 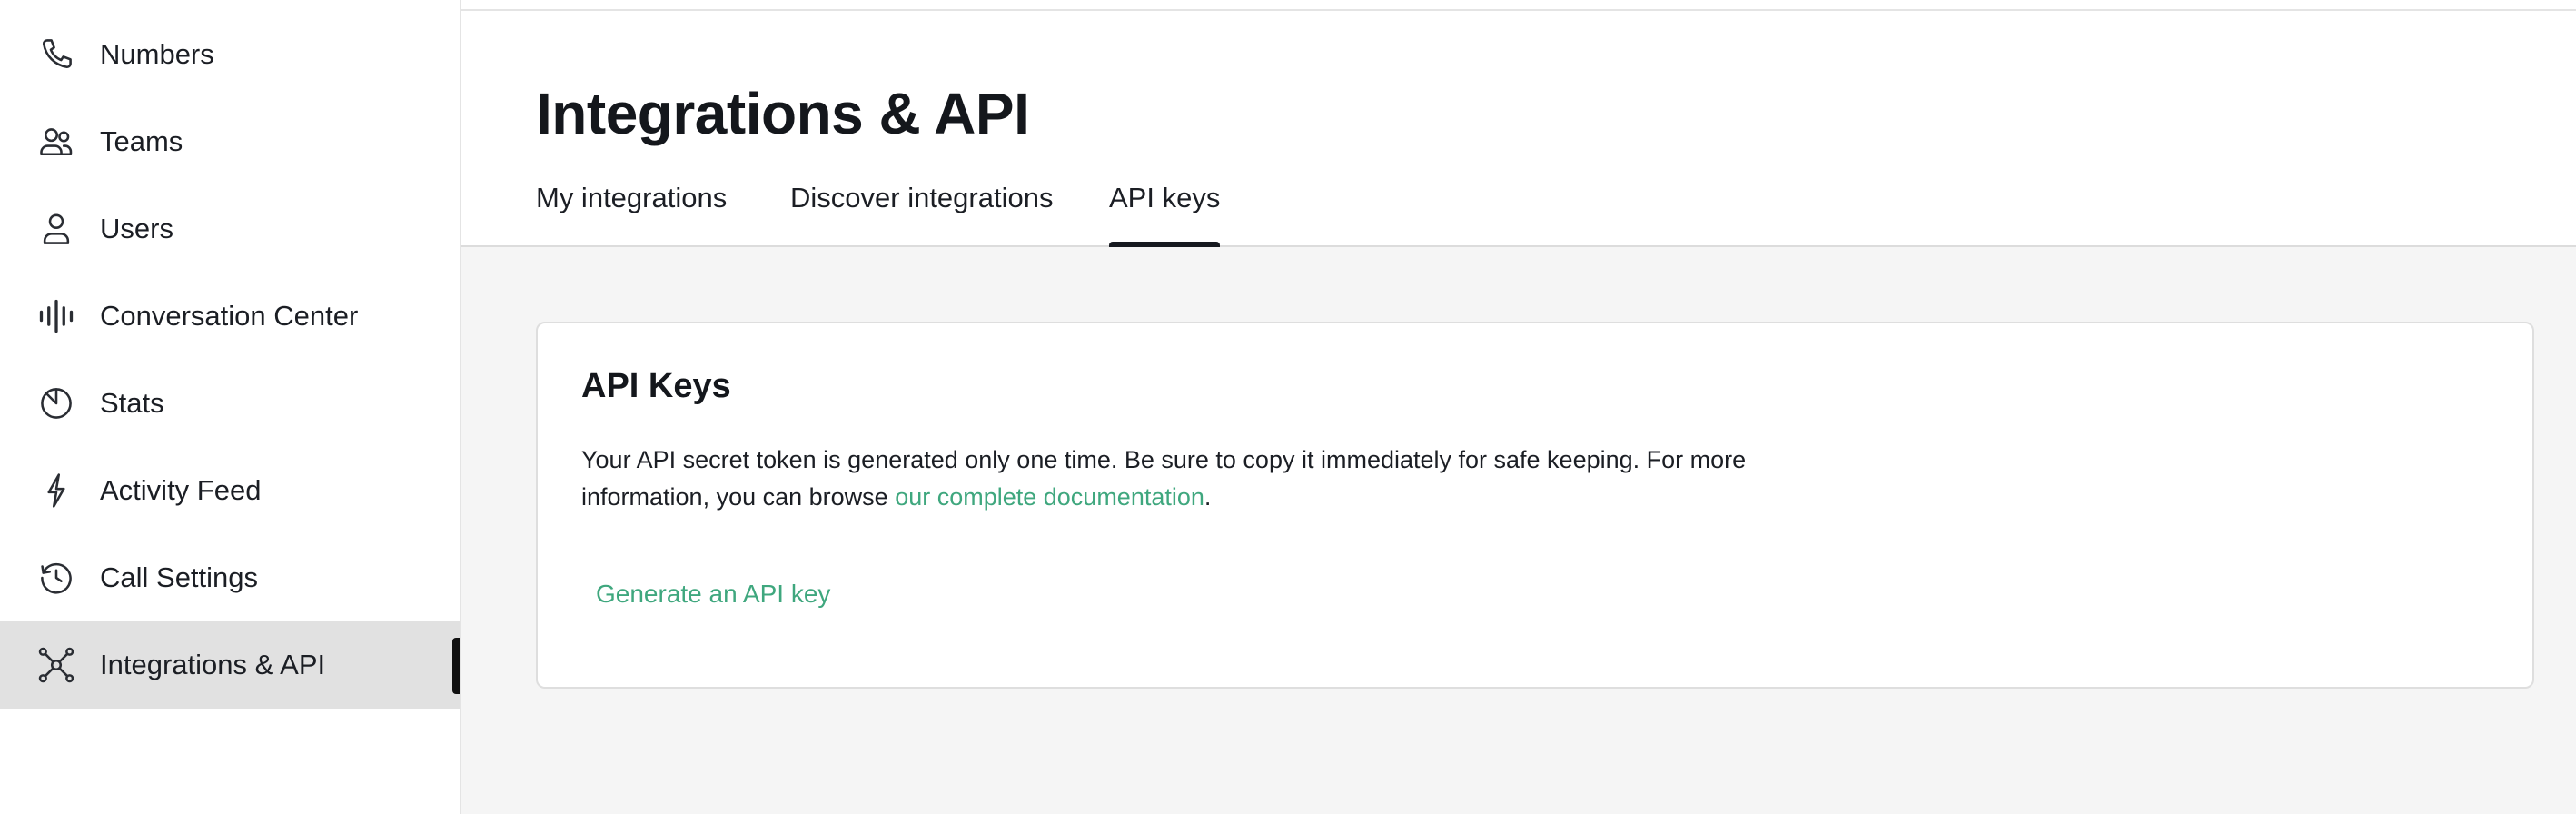 I want to click on tab-my-integrations: My integrations, so click(x=631, y=213).